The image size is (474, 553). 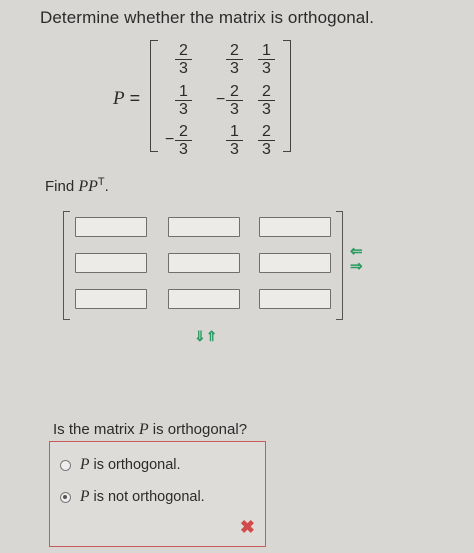 I want to click on answer-input-r1c1, so click(x=111, y=227).